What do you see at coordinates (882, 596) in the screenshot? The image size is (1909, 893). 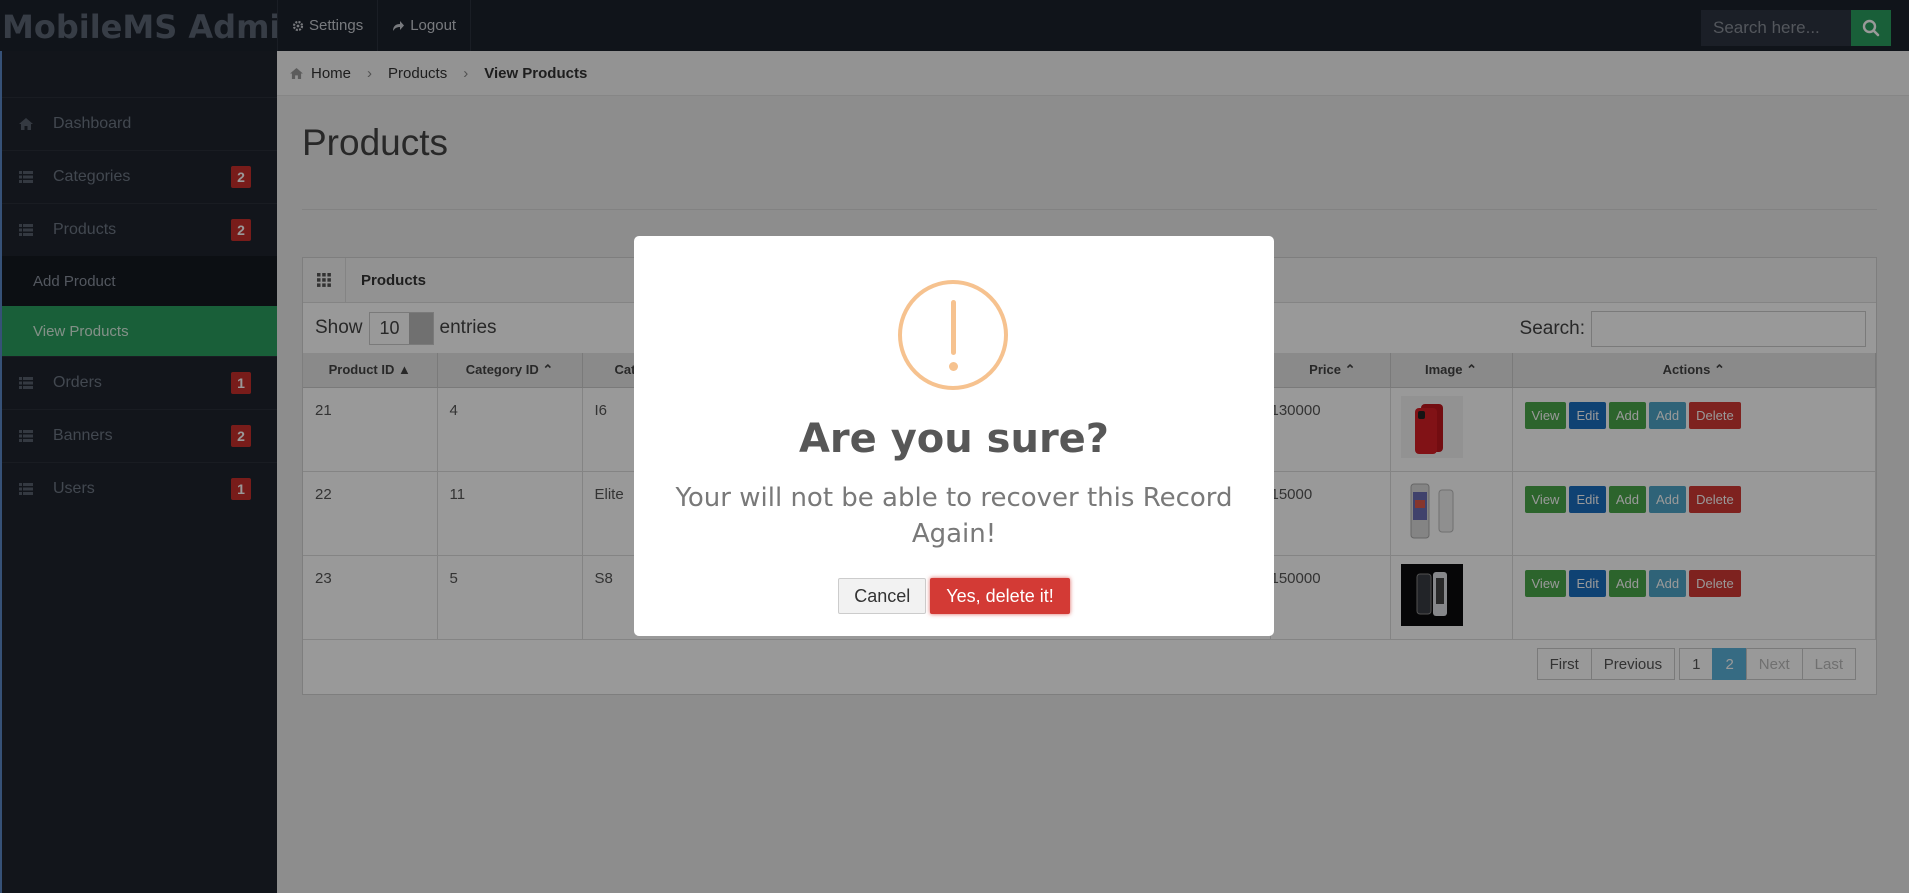 I see `cancel-button: Cancel` at bounding box center [882, 596].